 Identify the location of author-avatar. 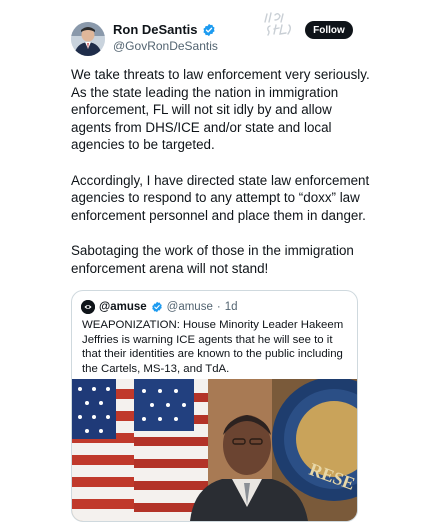
(88, 39).